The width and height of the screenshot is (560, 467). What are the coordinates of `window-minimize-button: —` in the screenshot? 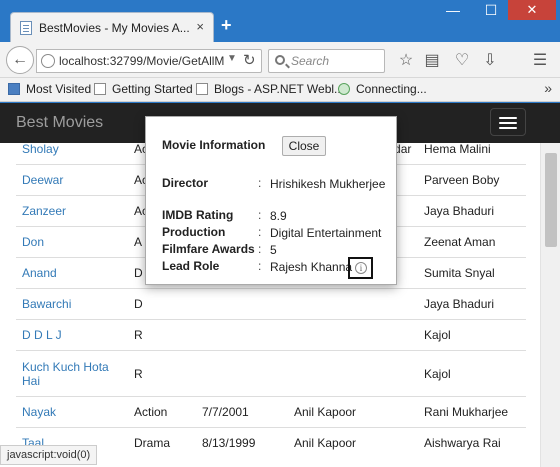 It's located at (453, 10).